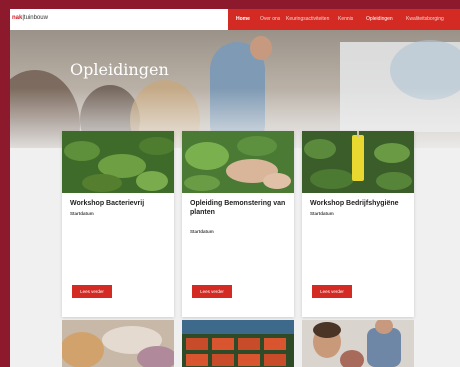 Image resolution: width=460 pixels, height=367 pixels. I want to click on nav-item-kennis: Kennis, so click(345, 19).